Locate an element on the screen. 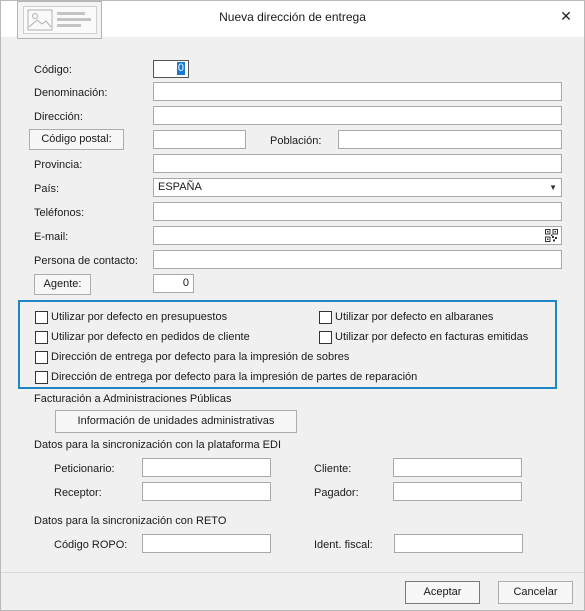 Image resolution: width=585 pixels, height=611 pixels. cliente-label: Cliente: is located at coordinates (333, 469).